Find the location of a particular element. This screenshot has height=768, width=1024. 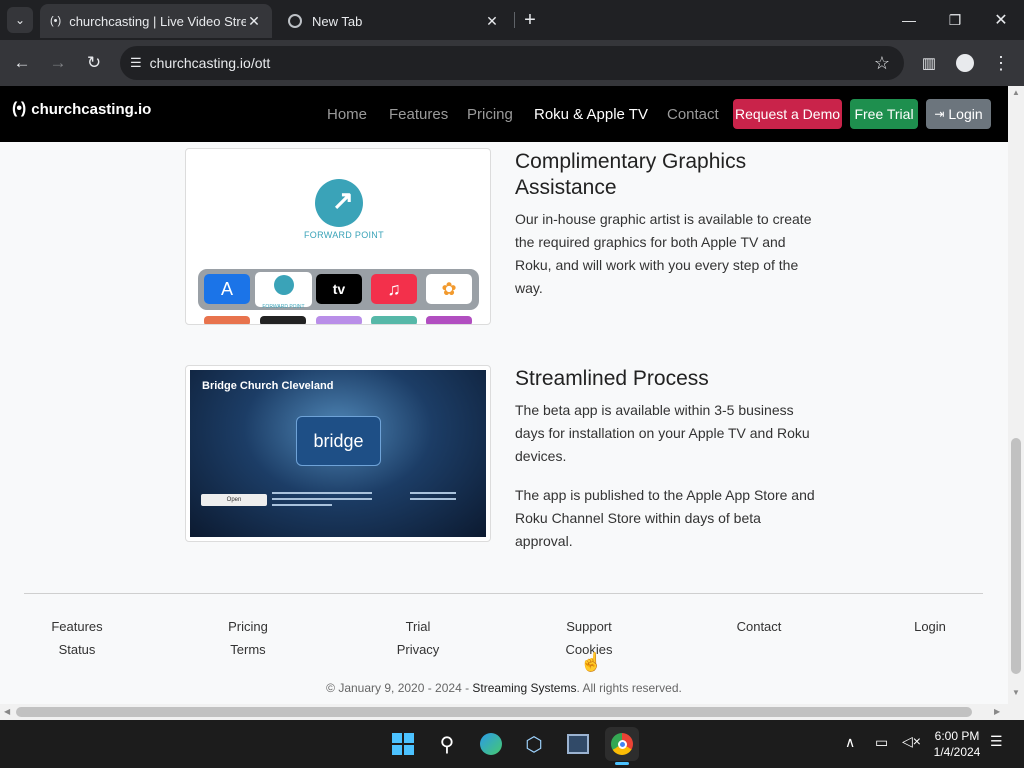

footer-link-trial: Trial is located at coordinates (418, 626).